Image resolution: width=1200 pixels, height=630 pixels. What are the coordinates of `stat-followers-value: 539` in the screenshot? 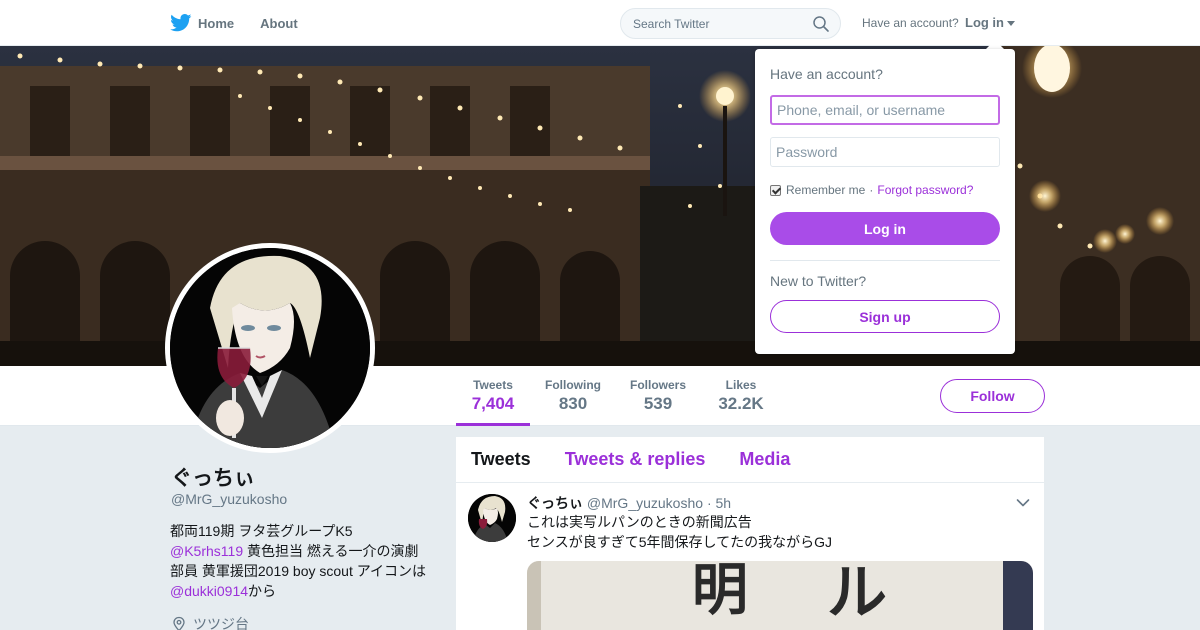 It's located at (658, 403).